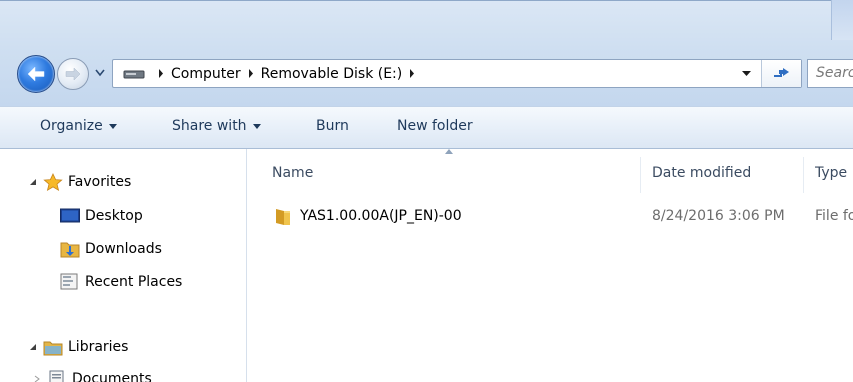  I want to click on burn-label: Burn, so click(332, 126).